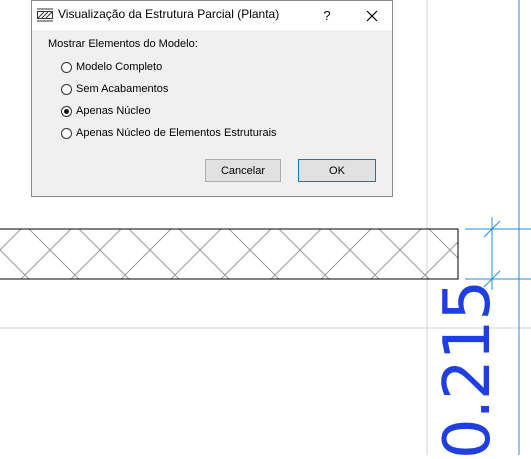  Describe the element at coordinates (66, 111) in the screenshot. I see `radio-button-selected` at that location.